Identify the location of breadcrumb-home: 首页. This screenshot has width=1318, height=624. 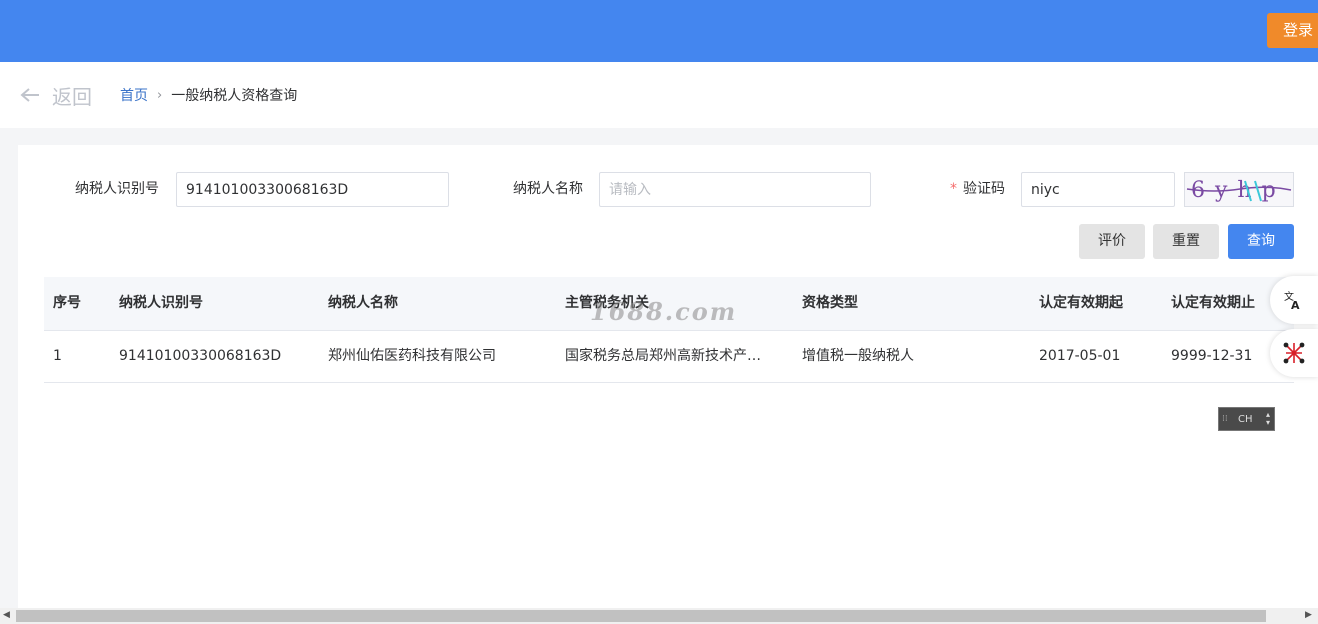
(134, 95).